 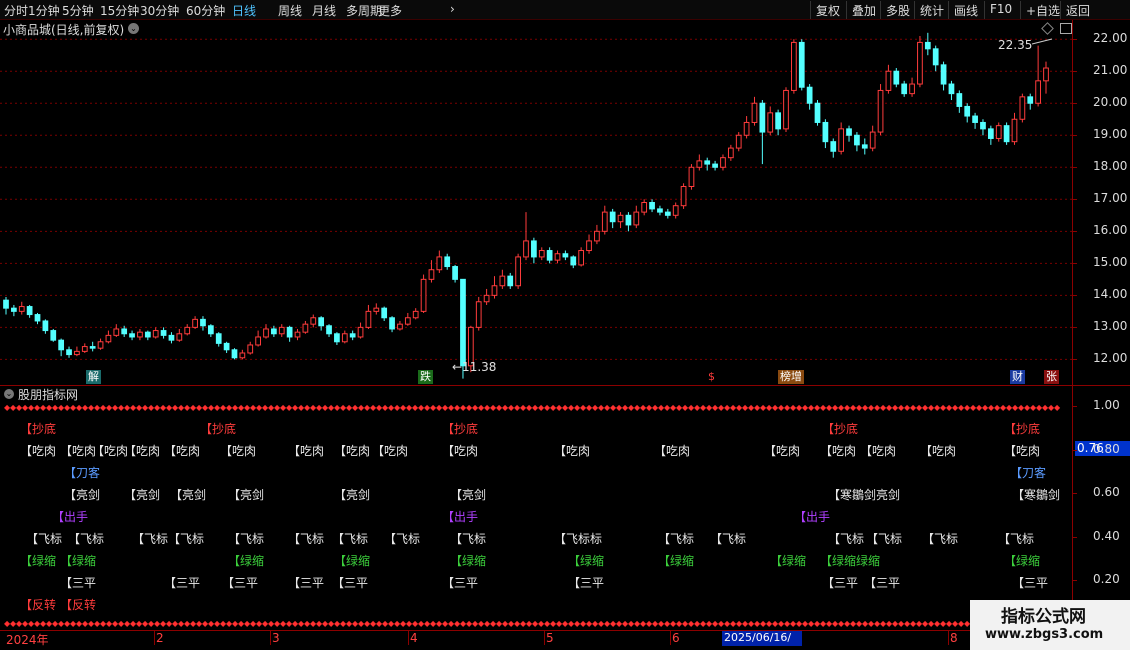 I want to click on period-tab: 5分钟, so click(x=78, y=10).